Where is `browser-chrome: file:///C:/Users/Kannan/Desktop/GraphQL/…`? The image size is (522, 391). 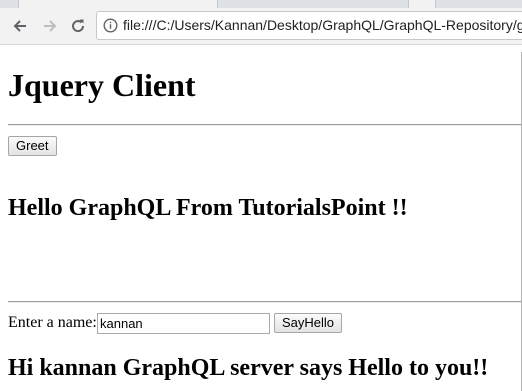
browser-chrome: file:///C:/Users/Kannan/Desktop/GraphQL/… is located at coordinates (261, 26).